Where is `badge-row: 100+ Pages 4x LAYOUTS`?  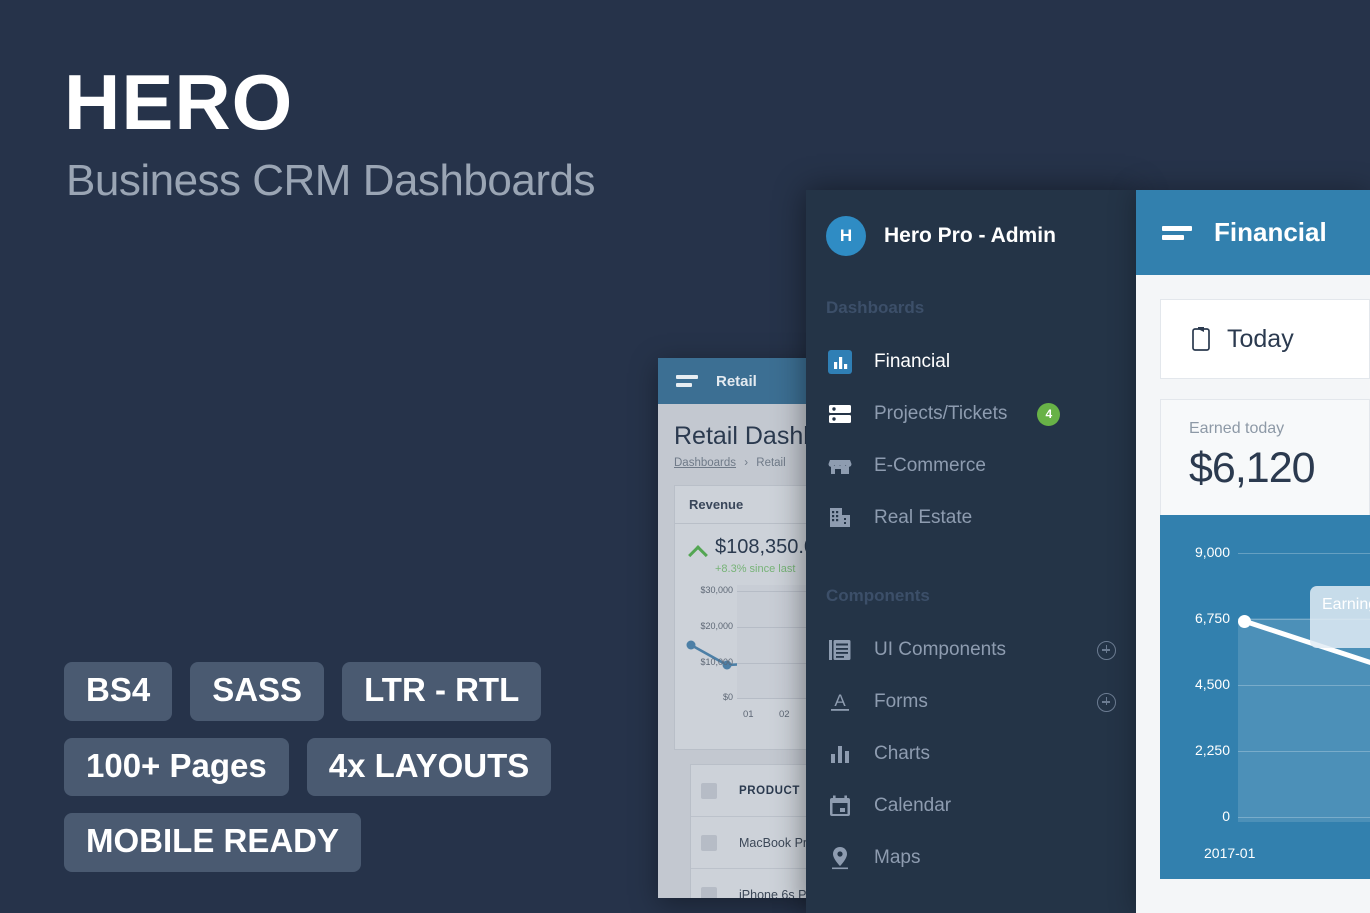 badge-row: 100+ Pages 4x LAYOUTS is located at coordinates (344, 767).